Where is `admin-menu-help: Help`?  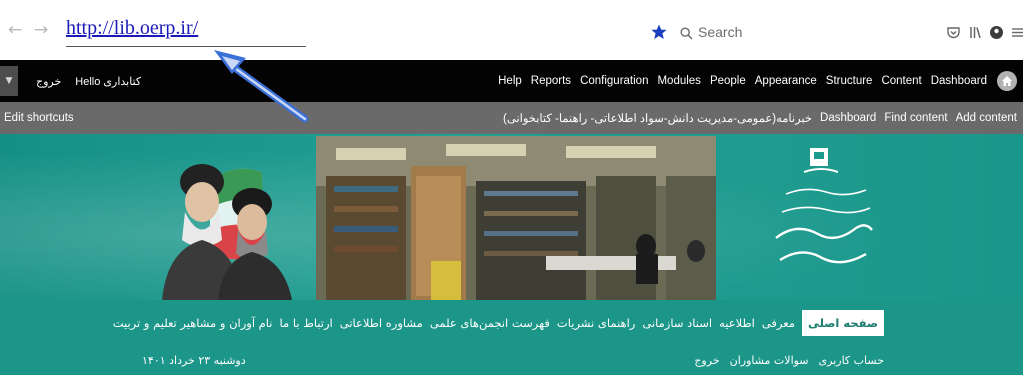 admin-menu-help: Help is located at coordinates (510, 81).